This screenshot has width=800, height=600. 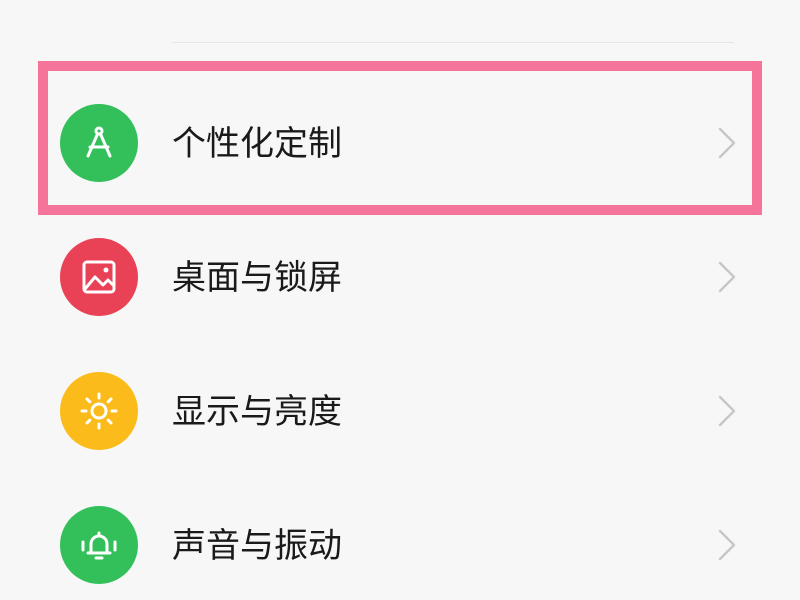 What do you see at coordinates (257, 546) in the screenshot?
I see `settings-item-label: 声音与振动` at bounding box center [257, 546].